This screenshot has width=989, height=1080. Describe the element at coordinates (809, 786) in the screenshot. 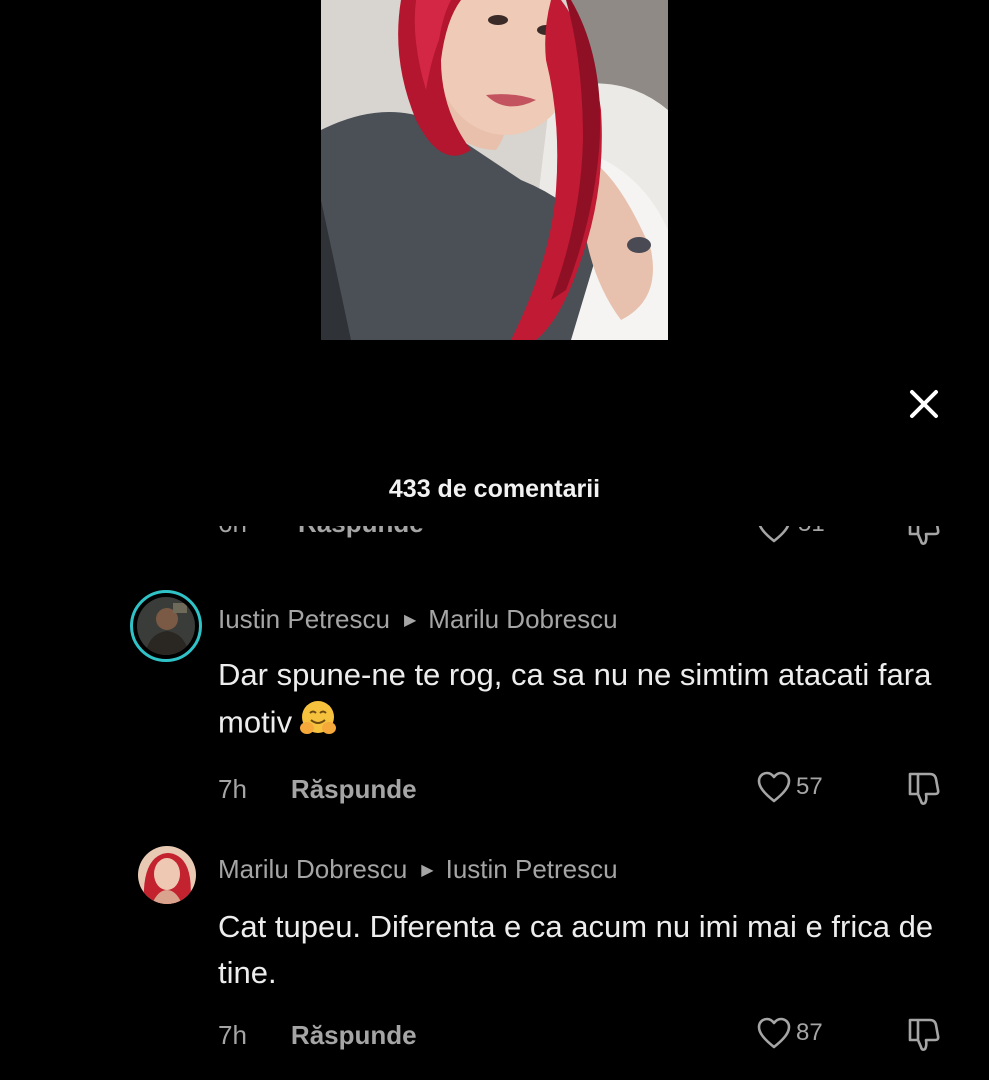

I see `like-count: 57` at that location.